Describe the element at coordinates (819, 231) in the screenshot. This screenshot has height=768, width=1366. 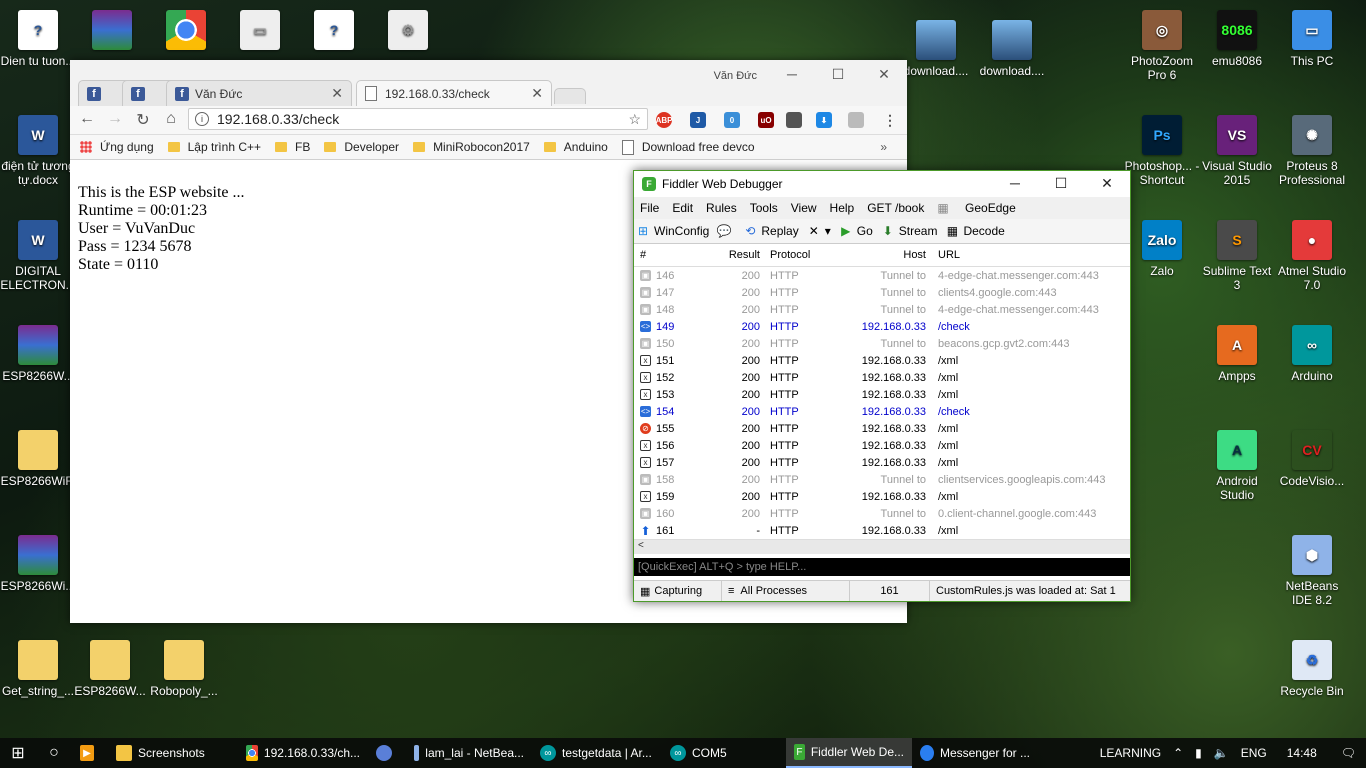
I see `remove-button: ✕ ▾` at that location.